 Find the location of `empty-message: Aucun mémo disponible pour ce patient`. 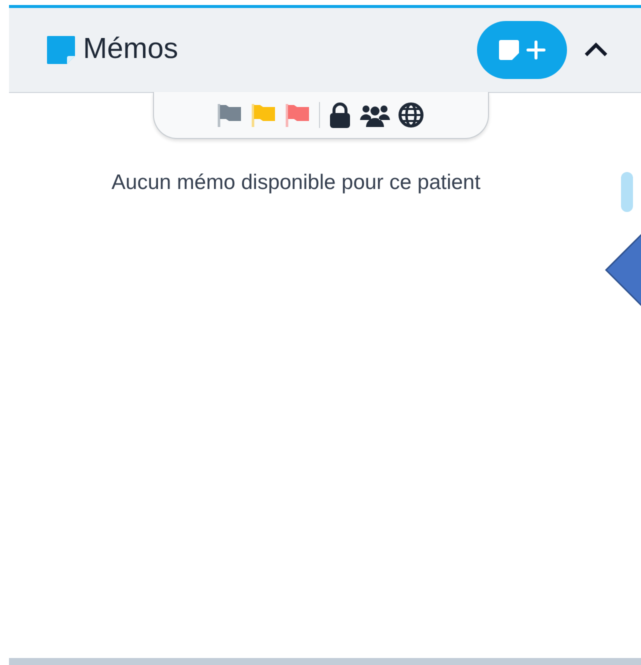

empty-message: Aucun mémo disponible pour ce patient is located at coordinates (296, 183).